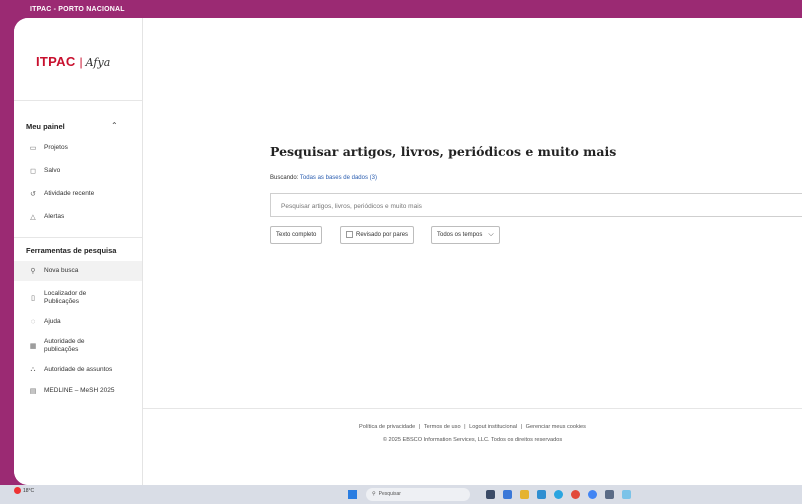 Image resolution: width=802 pixels, height=504 pixels. I want to click on search-input, so click(521, 206).